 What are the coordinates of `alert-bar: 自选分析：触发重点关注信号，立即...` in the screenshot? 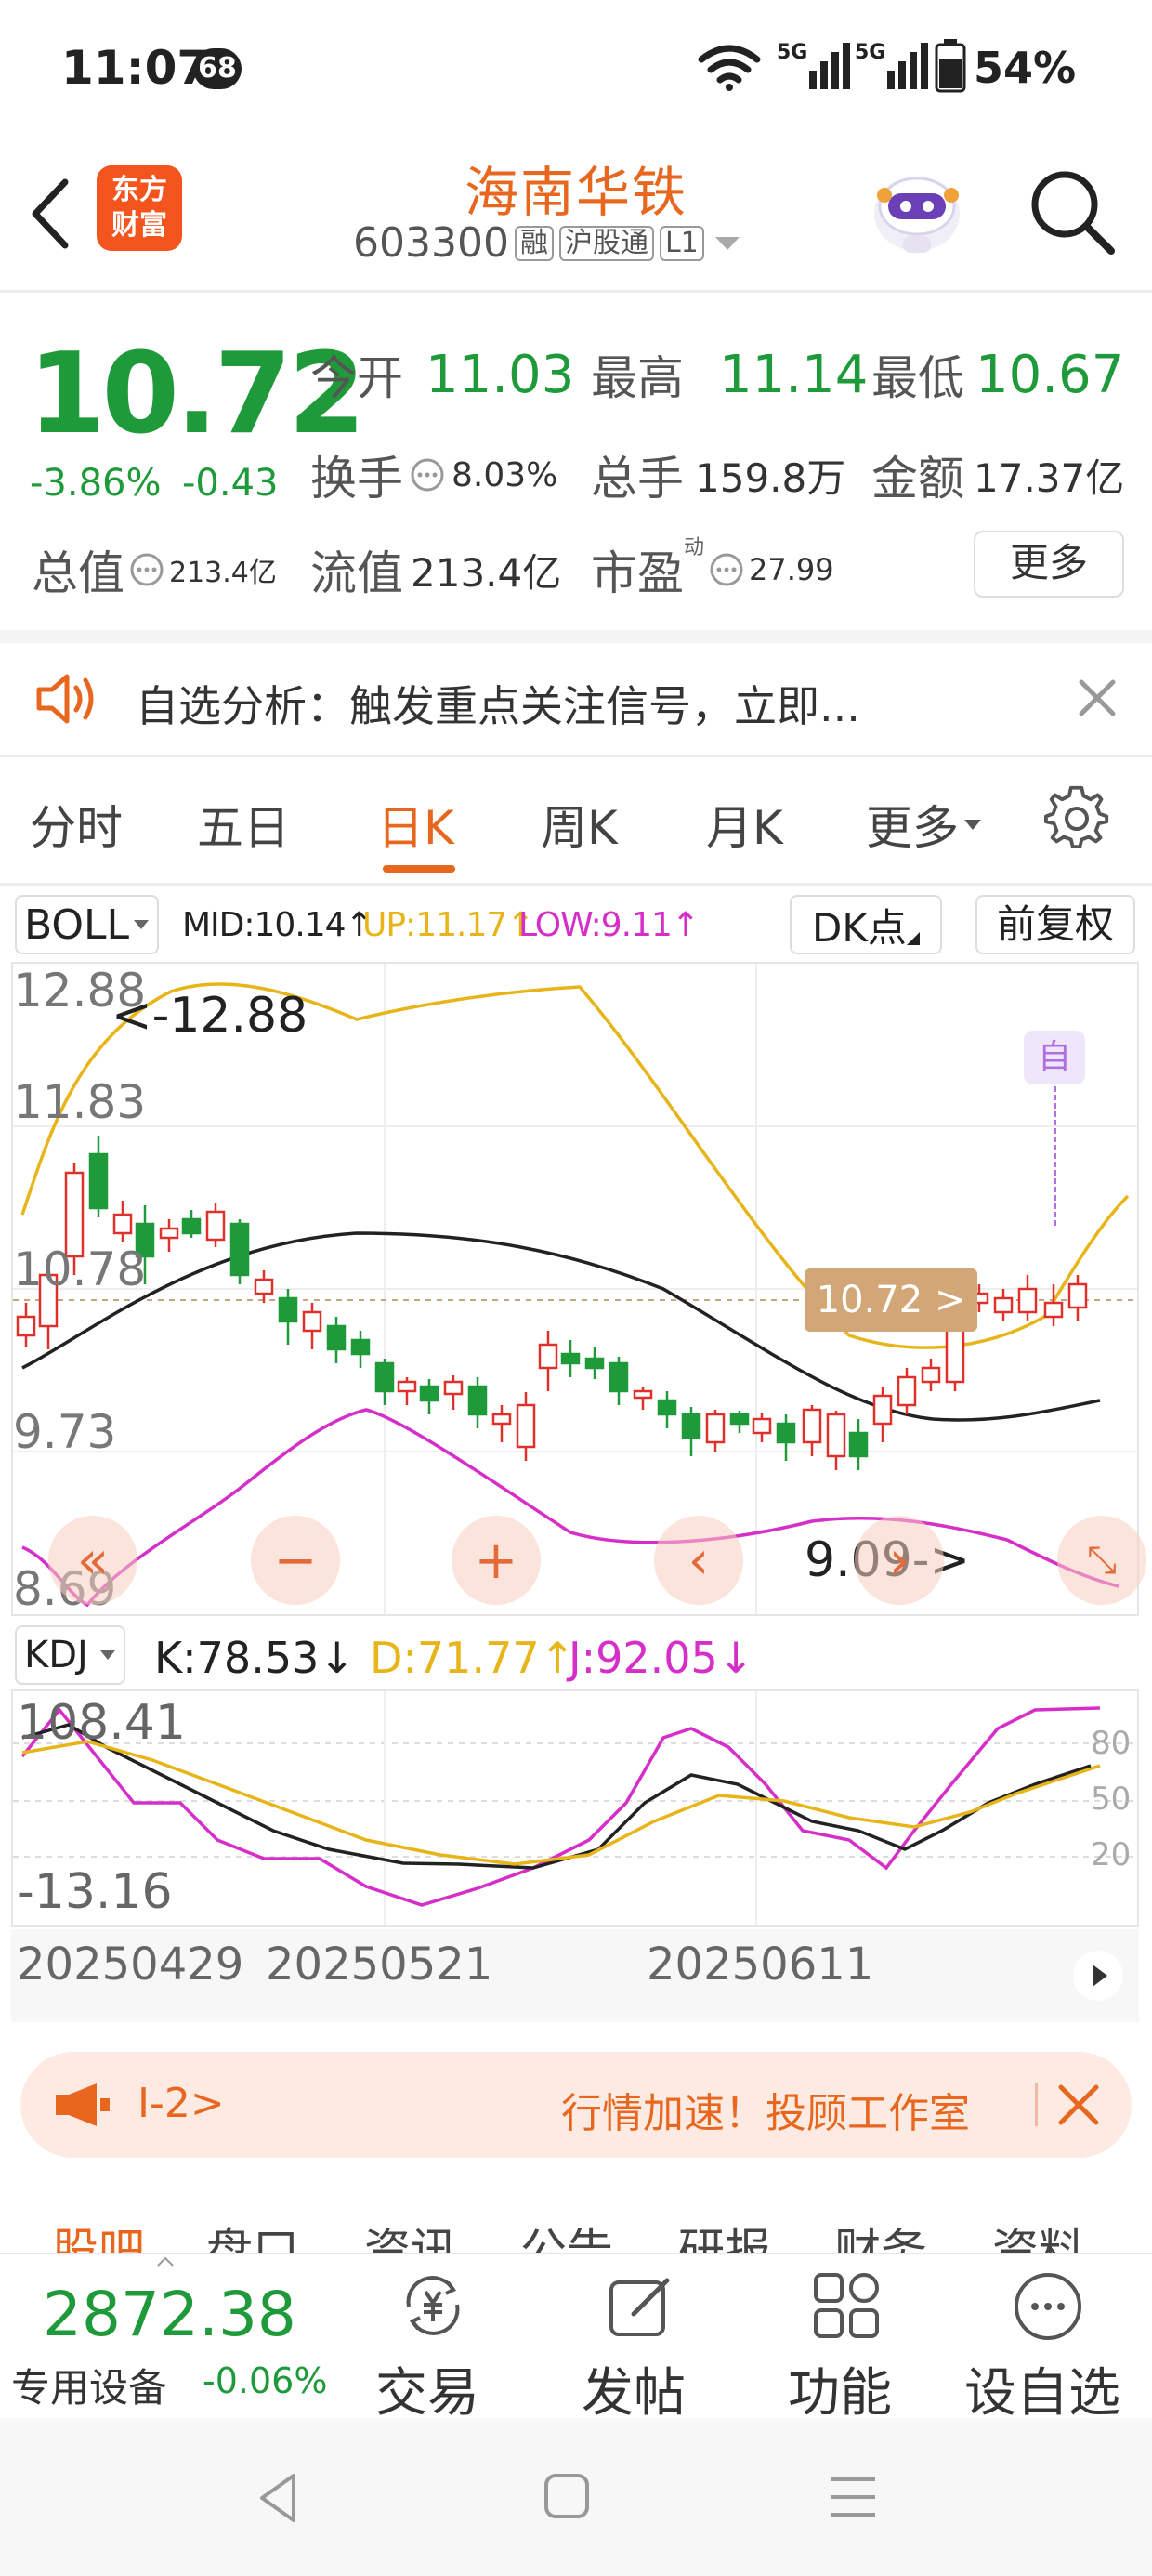 It's located at (576, 698).